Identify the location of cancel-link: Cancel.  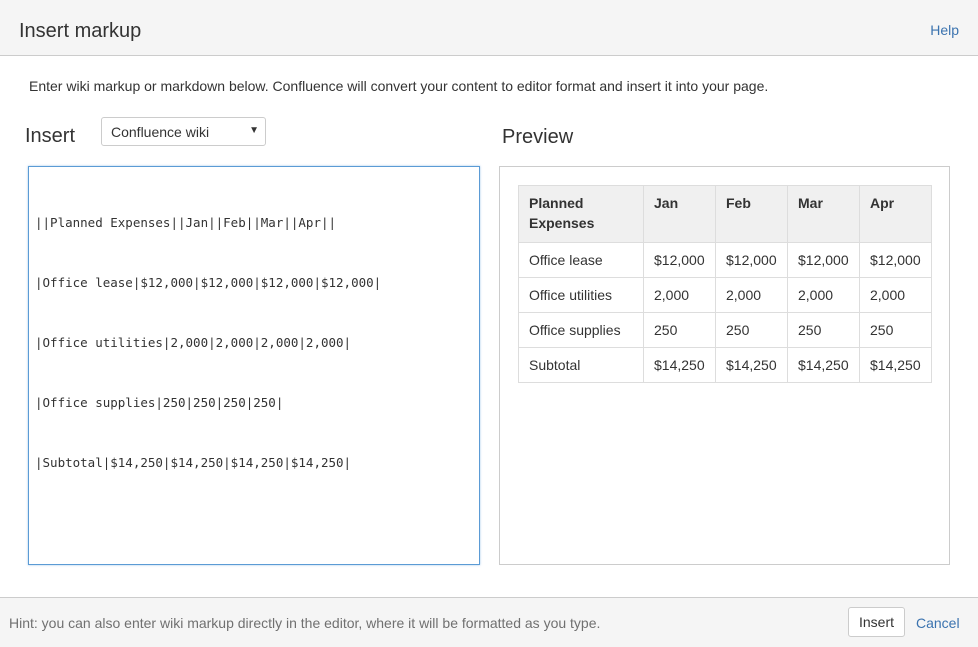
(938, 623).